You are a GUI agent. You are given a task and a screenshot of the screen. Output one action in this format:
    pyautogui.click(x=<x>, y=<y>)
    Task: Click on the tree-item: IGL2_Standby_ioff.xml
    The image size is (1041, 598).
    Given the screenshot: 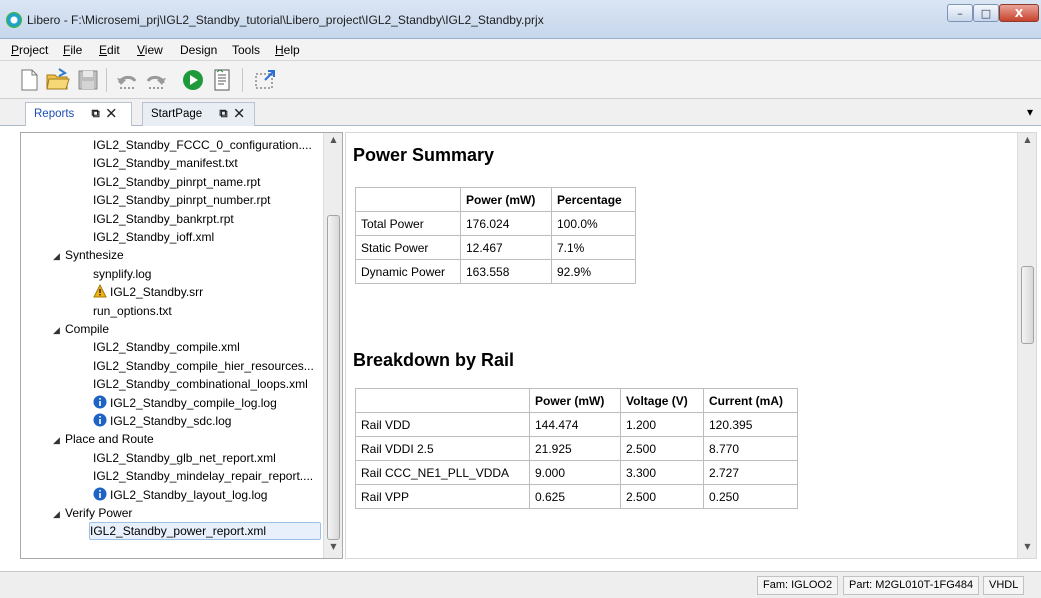 What is the action you would take?
    pyautogui.click(x=153, y=237)
    